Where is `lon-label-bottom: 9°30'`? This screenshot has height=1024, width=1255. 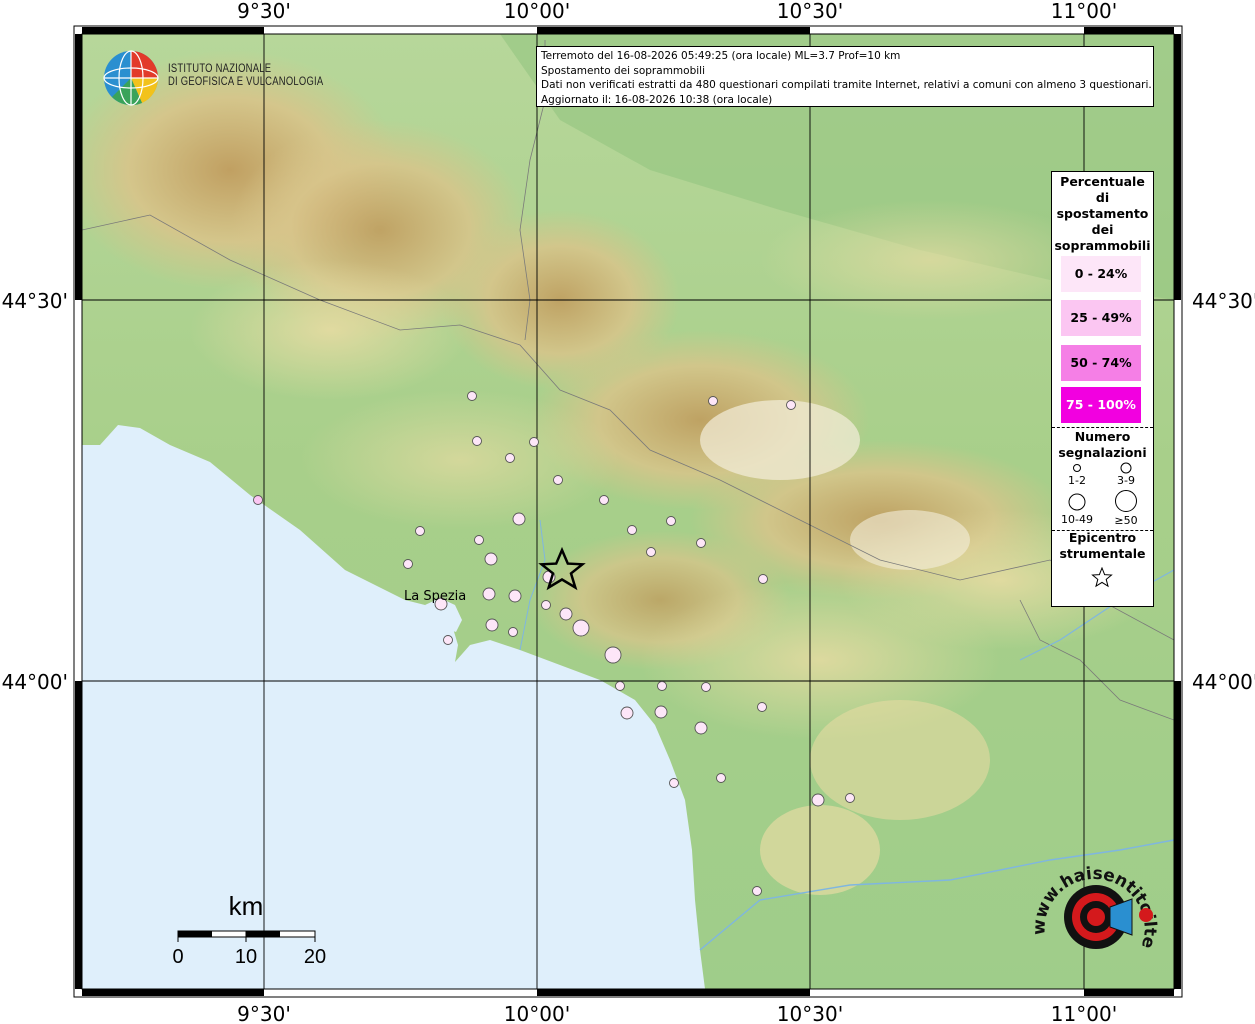 lon-label-bottom: 9°30' is located at coordinates (264, 1013).